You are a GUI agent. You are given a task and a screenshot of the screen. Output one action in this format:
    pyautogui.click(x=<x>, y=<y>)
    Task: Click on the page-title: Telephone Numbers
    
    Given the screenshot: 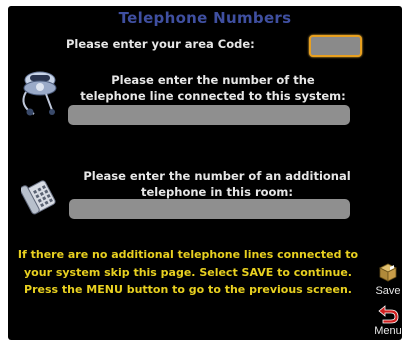 What is the action you would take?
    pyautogui.click(x=205, y=18)
    